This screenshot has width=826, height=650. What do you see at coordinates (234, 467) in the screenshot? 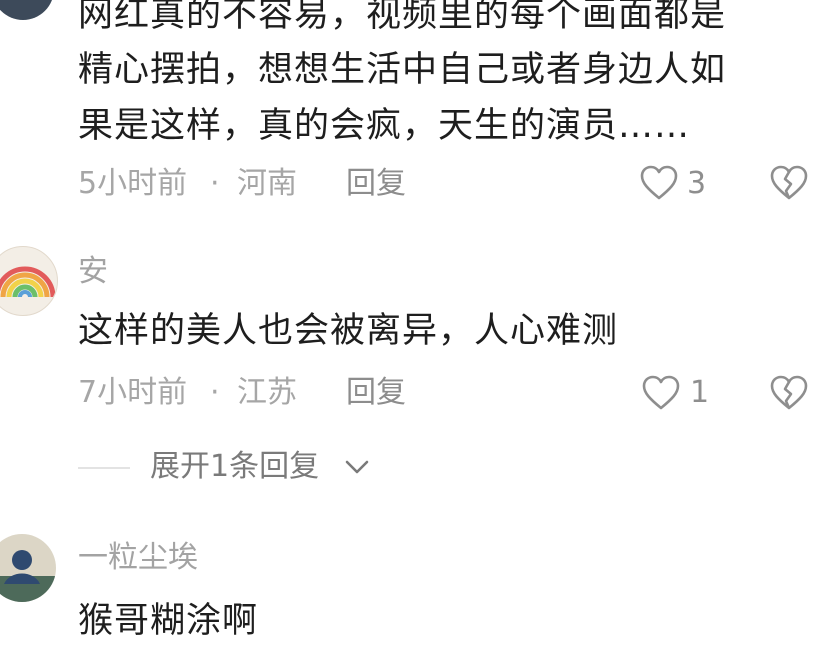
I see `expand-replies-button: 展开1条回复` at bounding box center [234, 467].